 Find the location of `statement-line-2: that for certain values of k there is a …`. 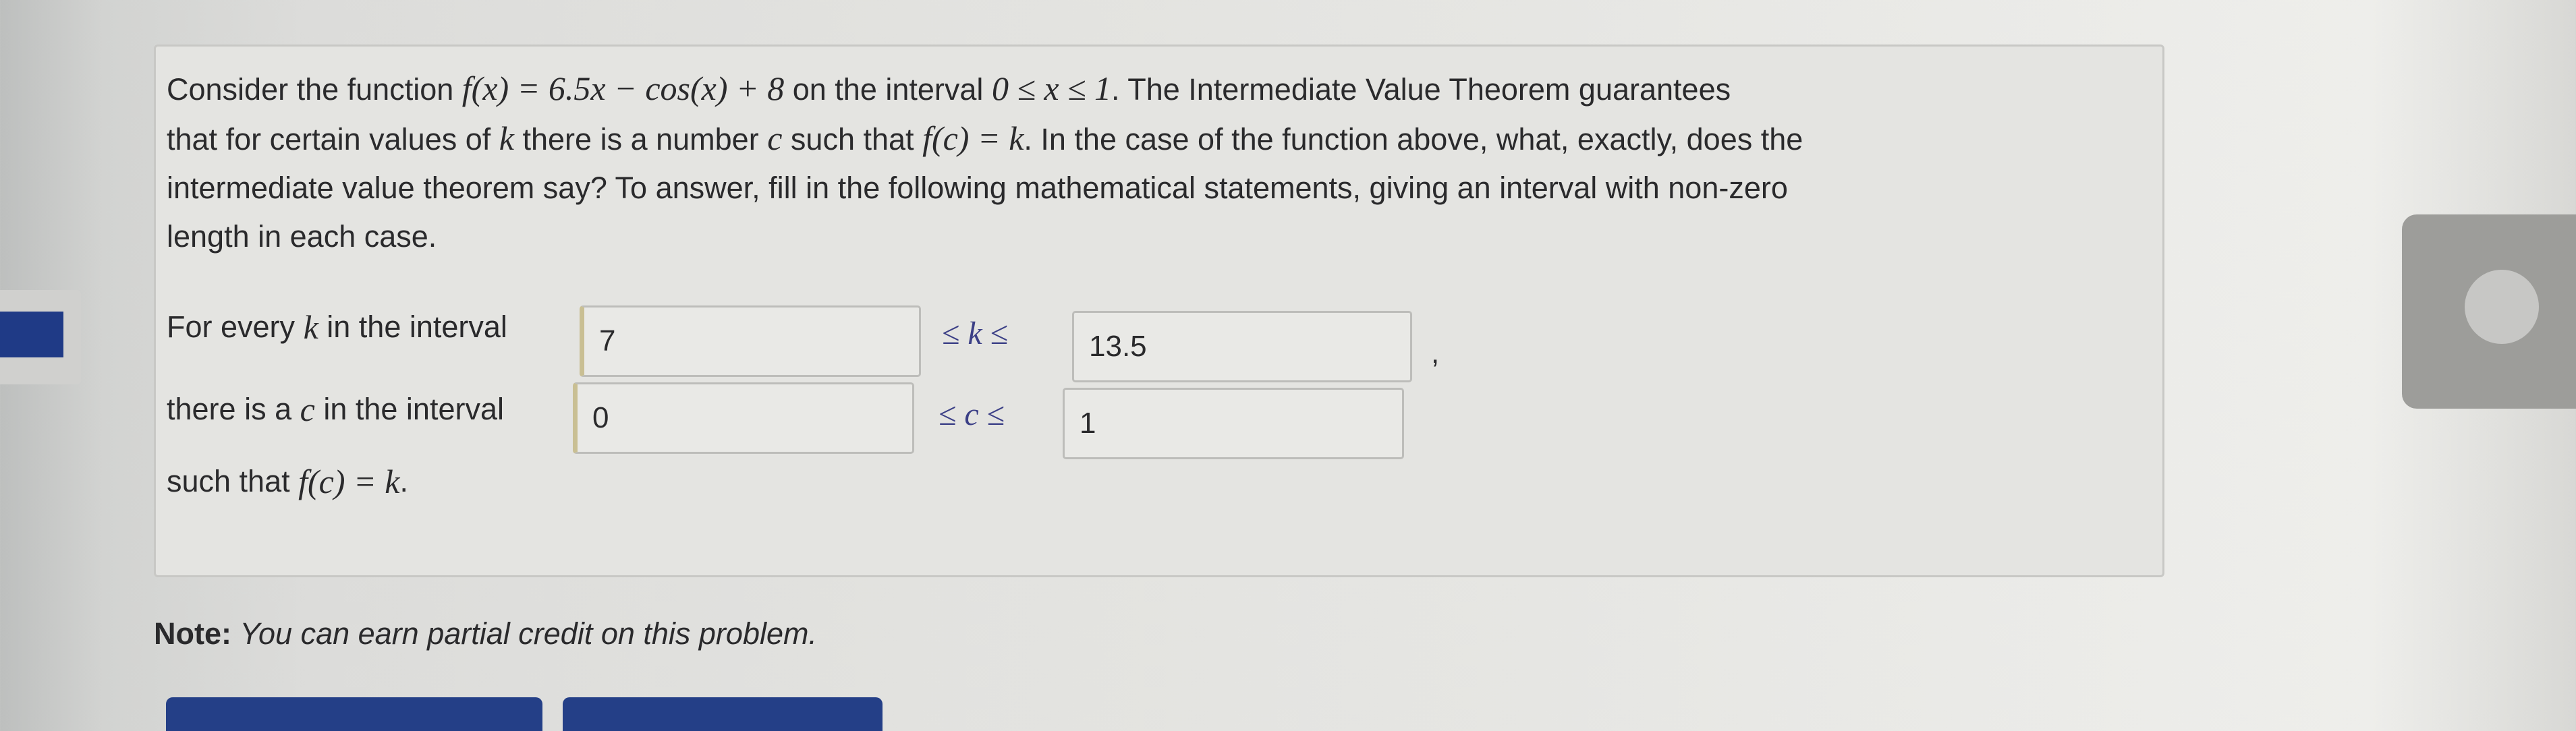

statement-line-2: that for certain values of k there is a … is located at coordinates (1152, 139).